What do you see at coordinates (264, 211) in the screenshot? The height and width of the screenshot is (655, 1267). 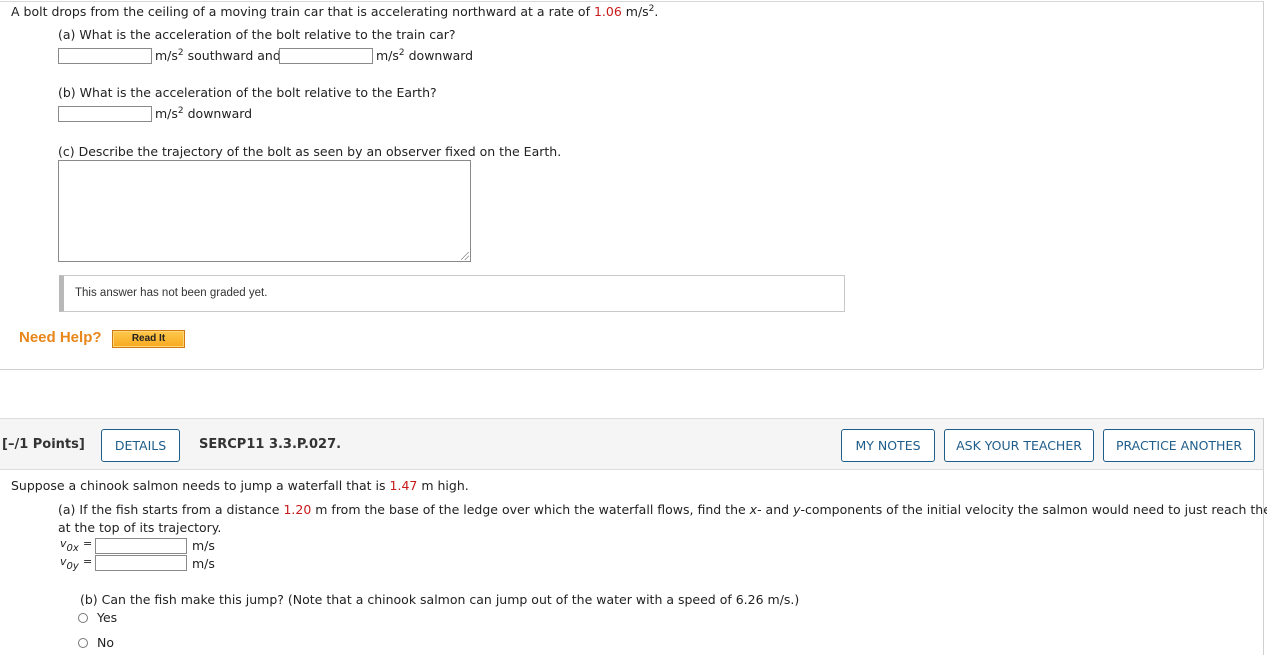 I see `part-c-answer-textarea` at bounding box center [264, 211].